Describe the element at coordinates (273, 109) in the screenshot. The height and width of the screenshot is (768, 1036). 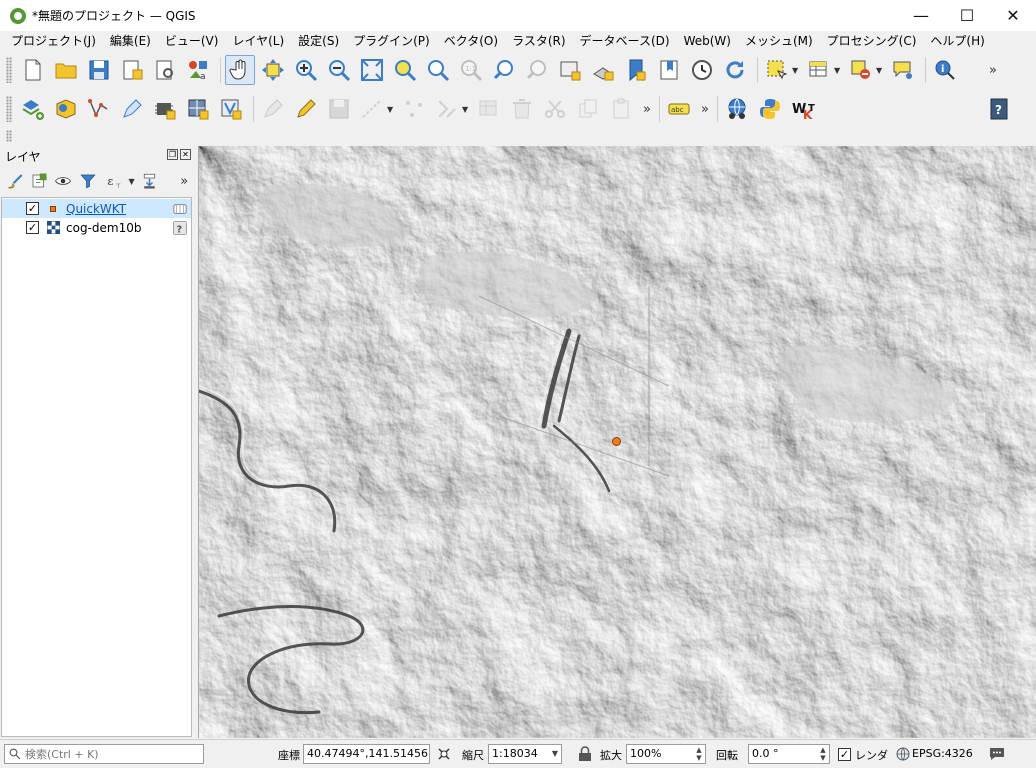
I see `current-edits-button` at that location.